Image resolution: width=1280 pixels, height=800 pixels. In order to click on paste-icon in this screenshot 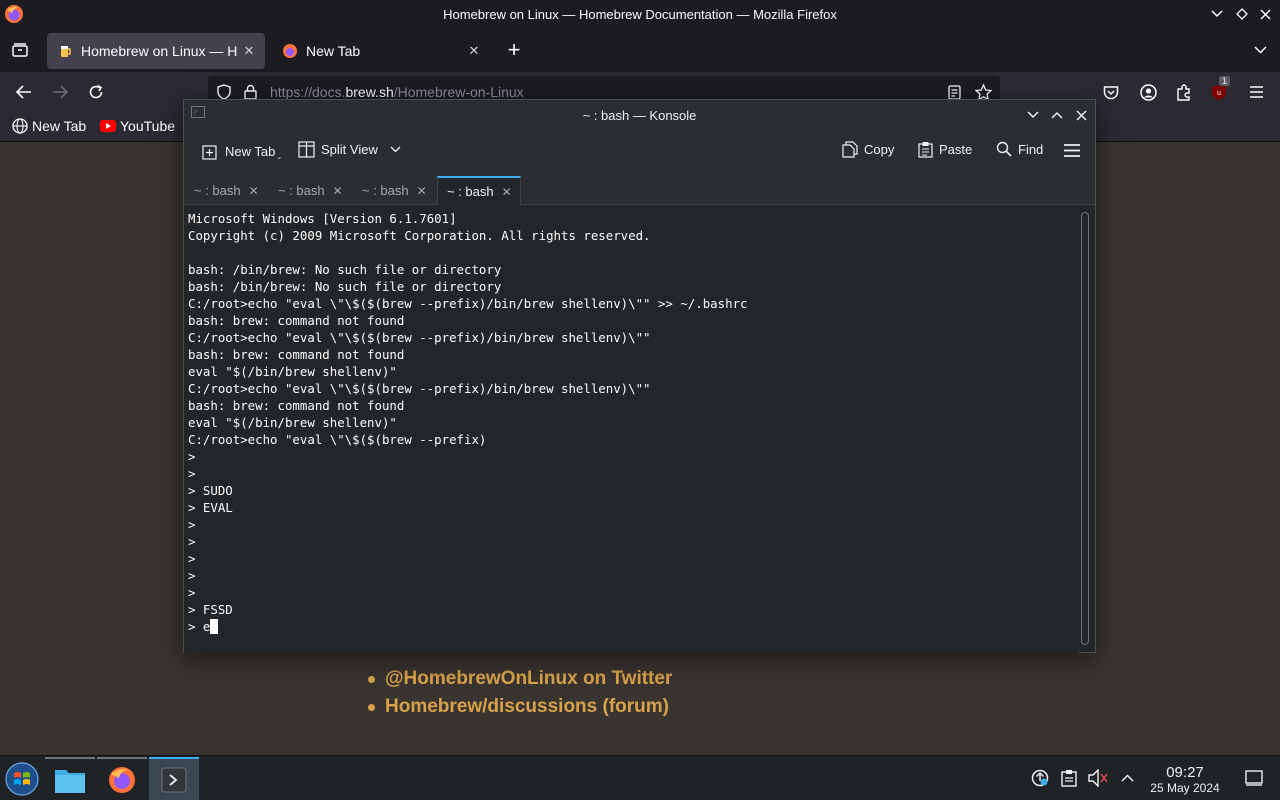, I will do `click(925, 150)`.